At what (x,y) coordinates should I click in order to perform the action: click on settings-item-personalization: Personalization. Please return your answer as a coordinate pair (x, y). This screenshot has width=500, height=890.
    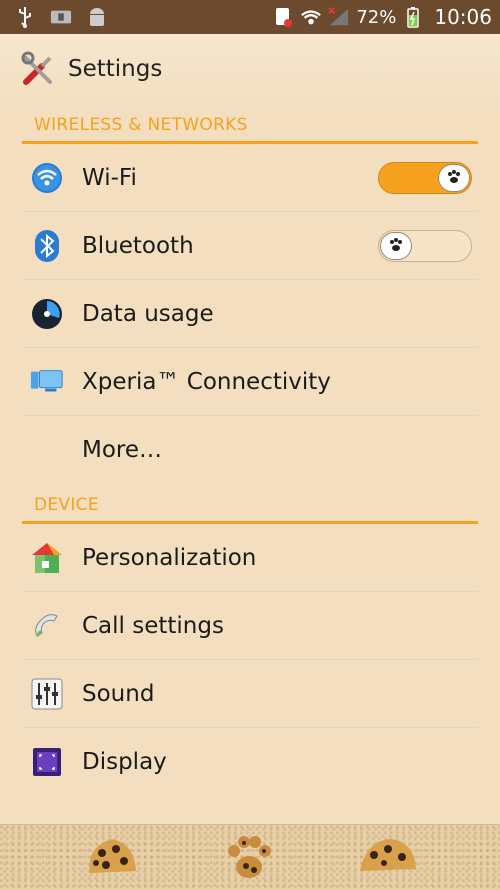
    Looking at the image, I should click on (250, 558).